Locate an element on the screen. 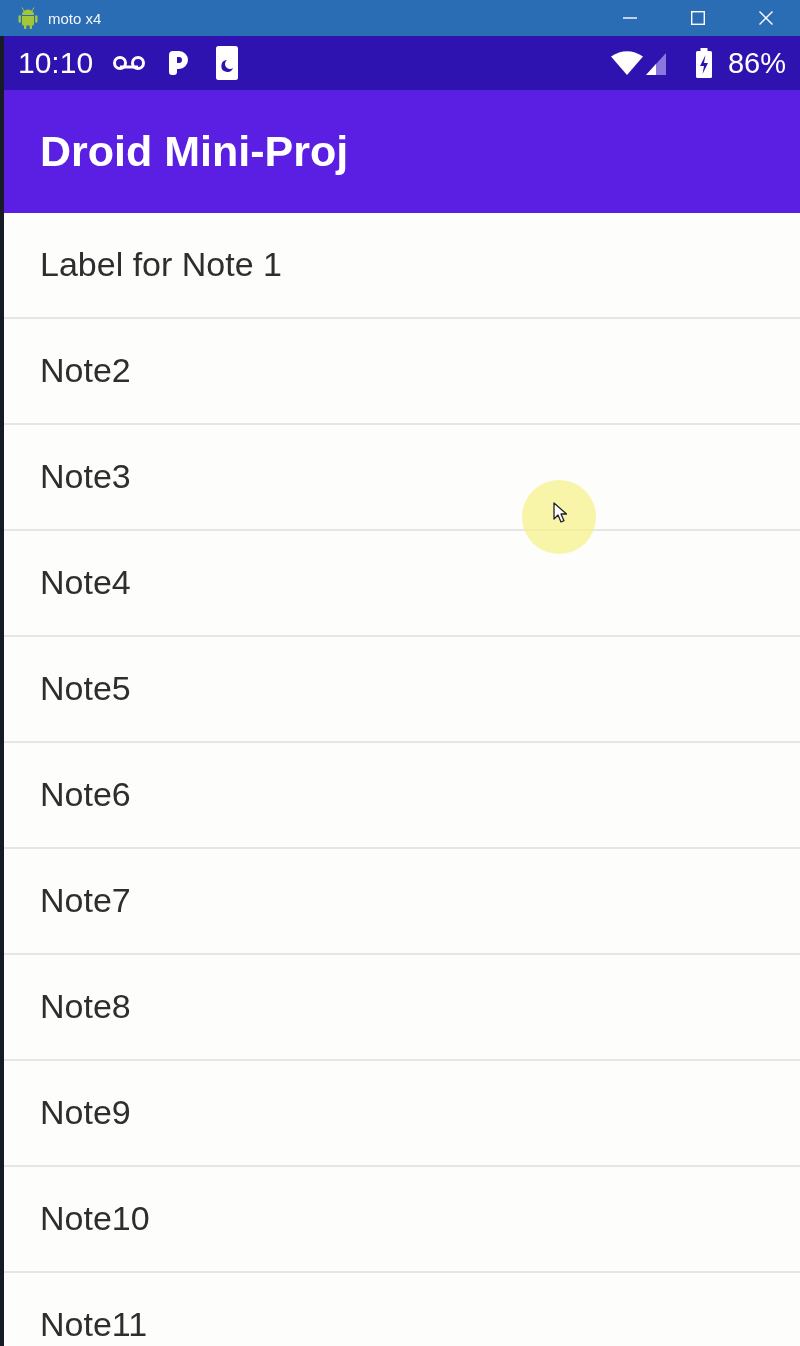  window-title: moto x4 is located at coordinates (75, 18).